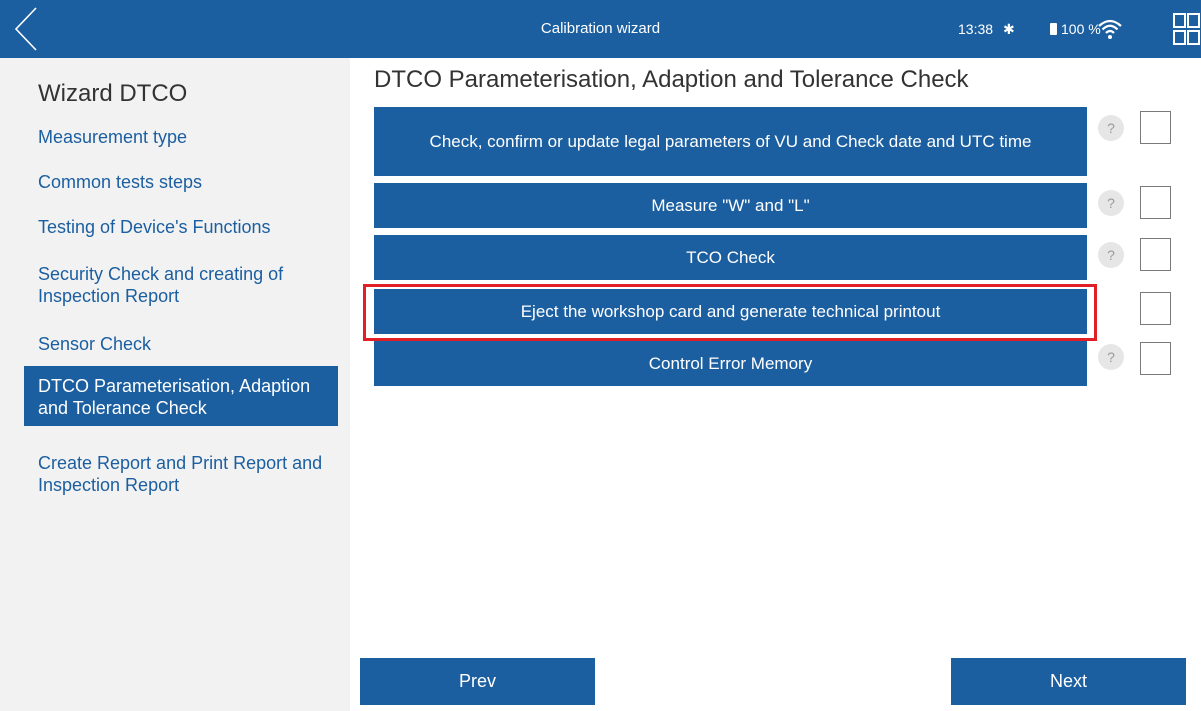  I want to click on step-checkbox-check-legal-parameters, so click(1155, 127).